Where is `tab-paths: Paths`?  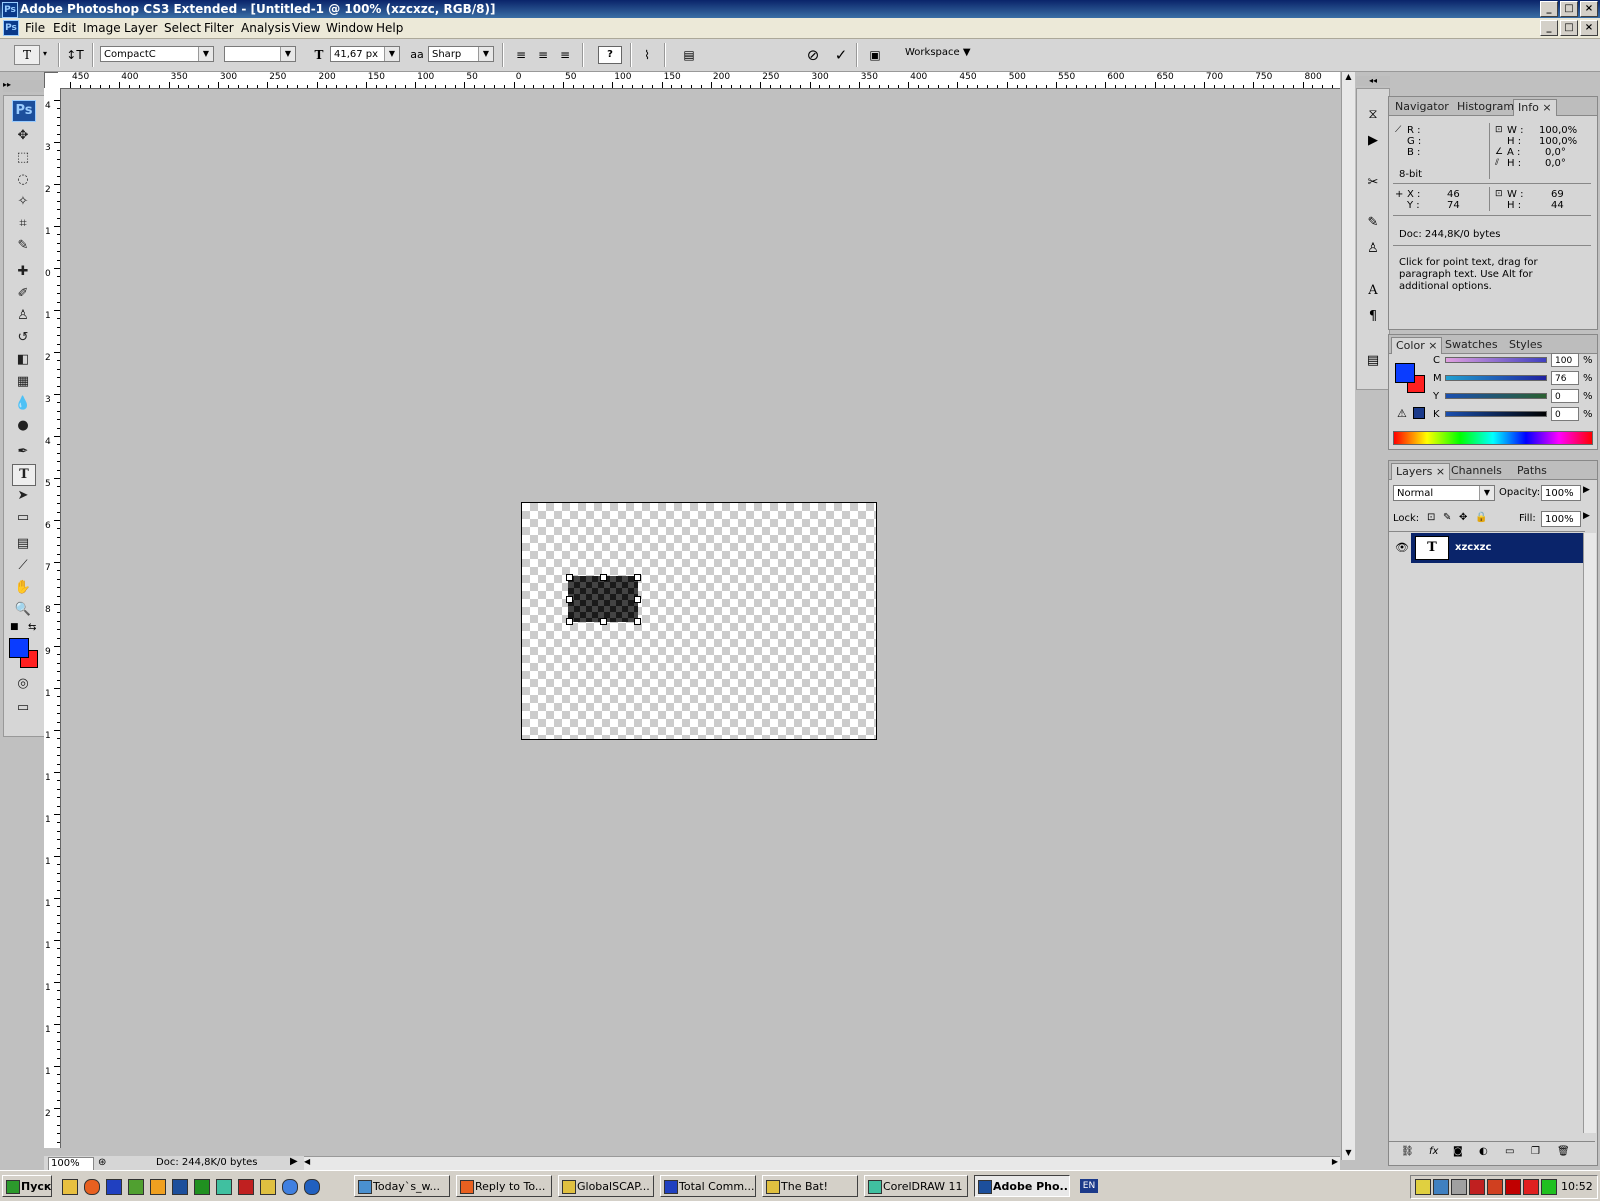 tab-paths: Paths is located at coordinates (1532, 471).